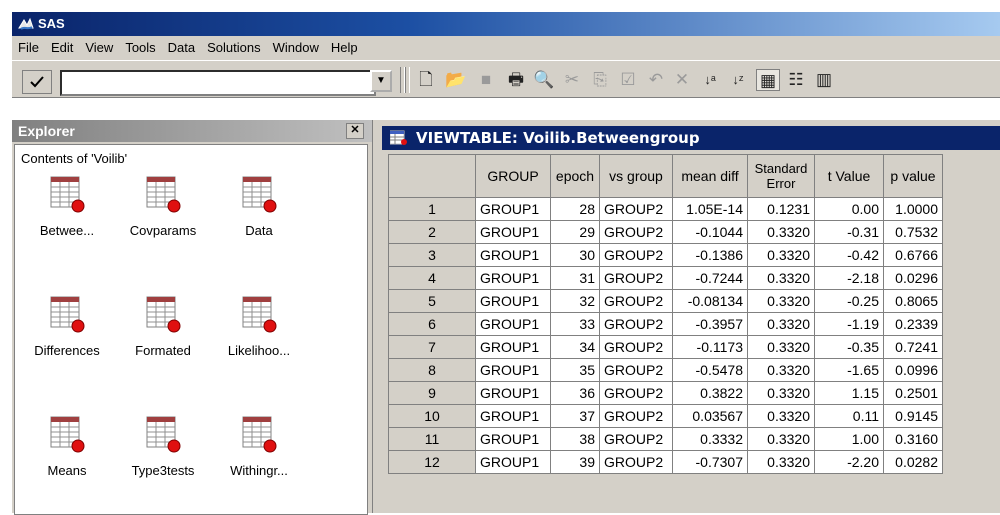 The width and height of the screenshot is (1000, 515). Describe the element at coordinates (163, 326) in the screenshot. I see `explorer-item: Formated` at that location.